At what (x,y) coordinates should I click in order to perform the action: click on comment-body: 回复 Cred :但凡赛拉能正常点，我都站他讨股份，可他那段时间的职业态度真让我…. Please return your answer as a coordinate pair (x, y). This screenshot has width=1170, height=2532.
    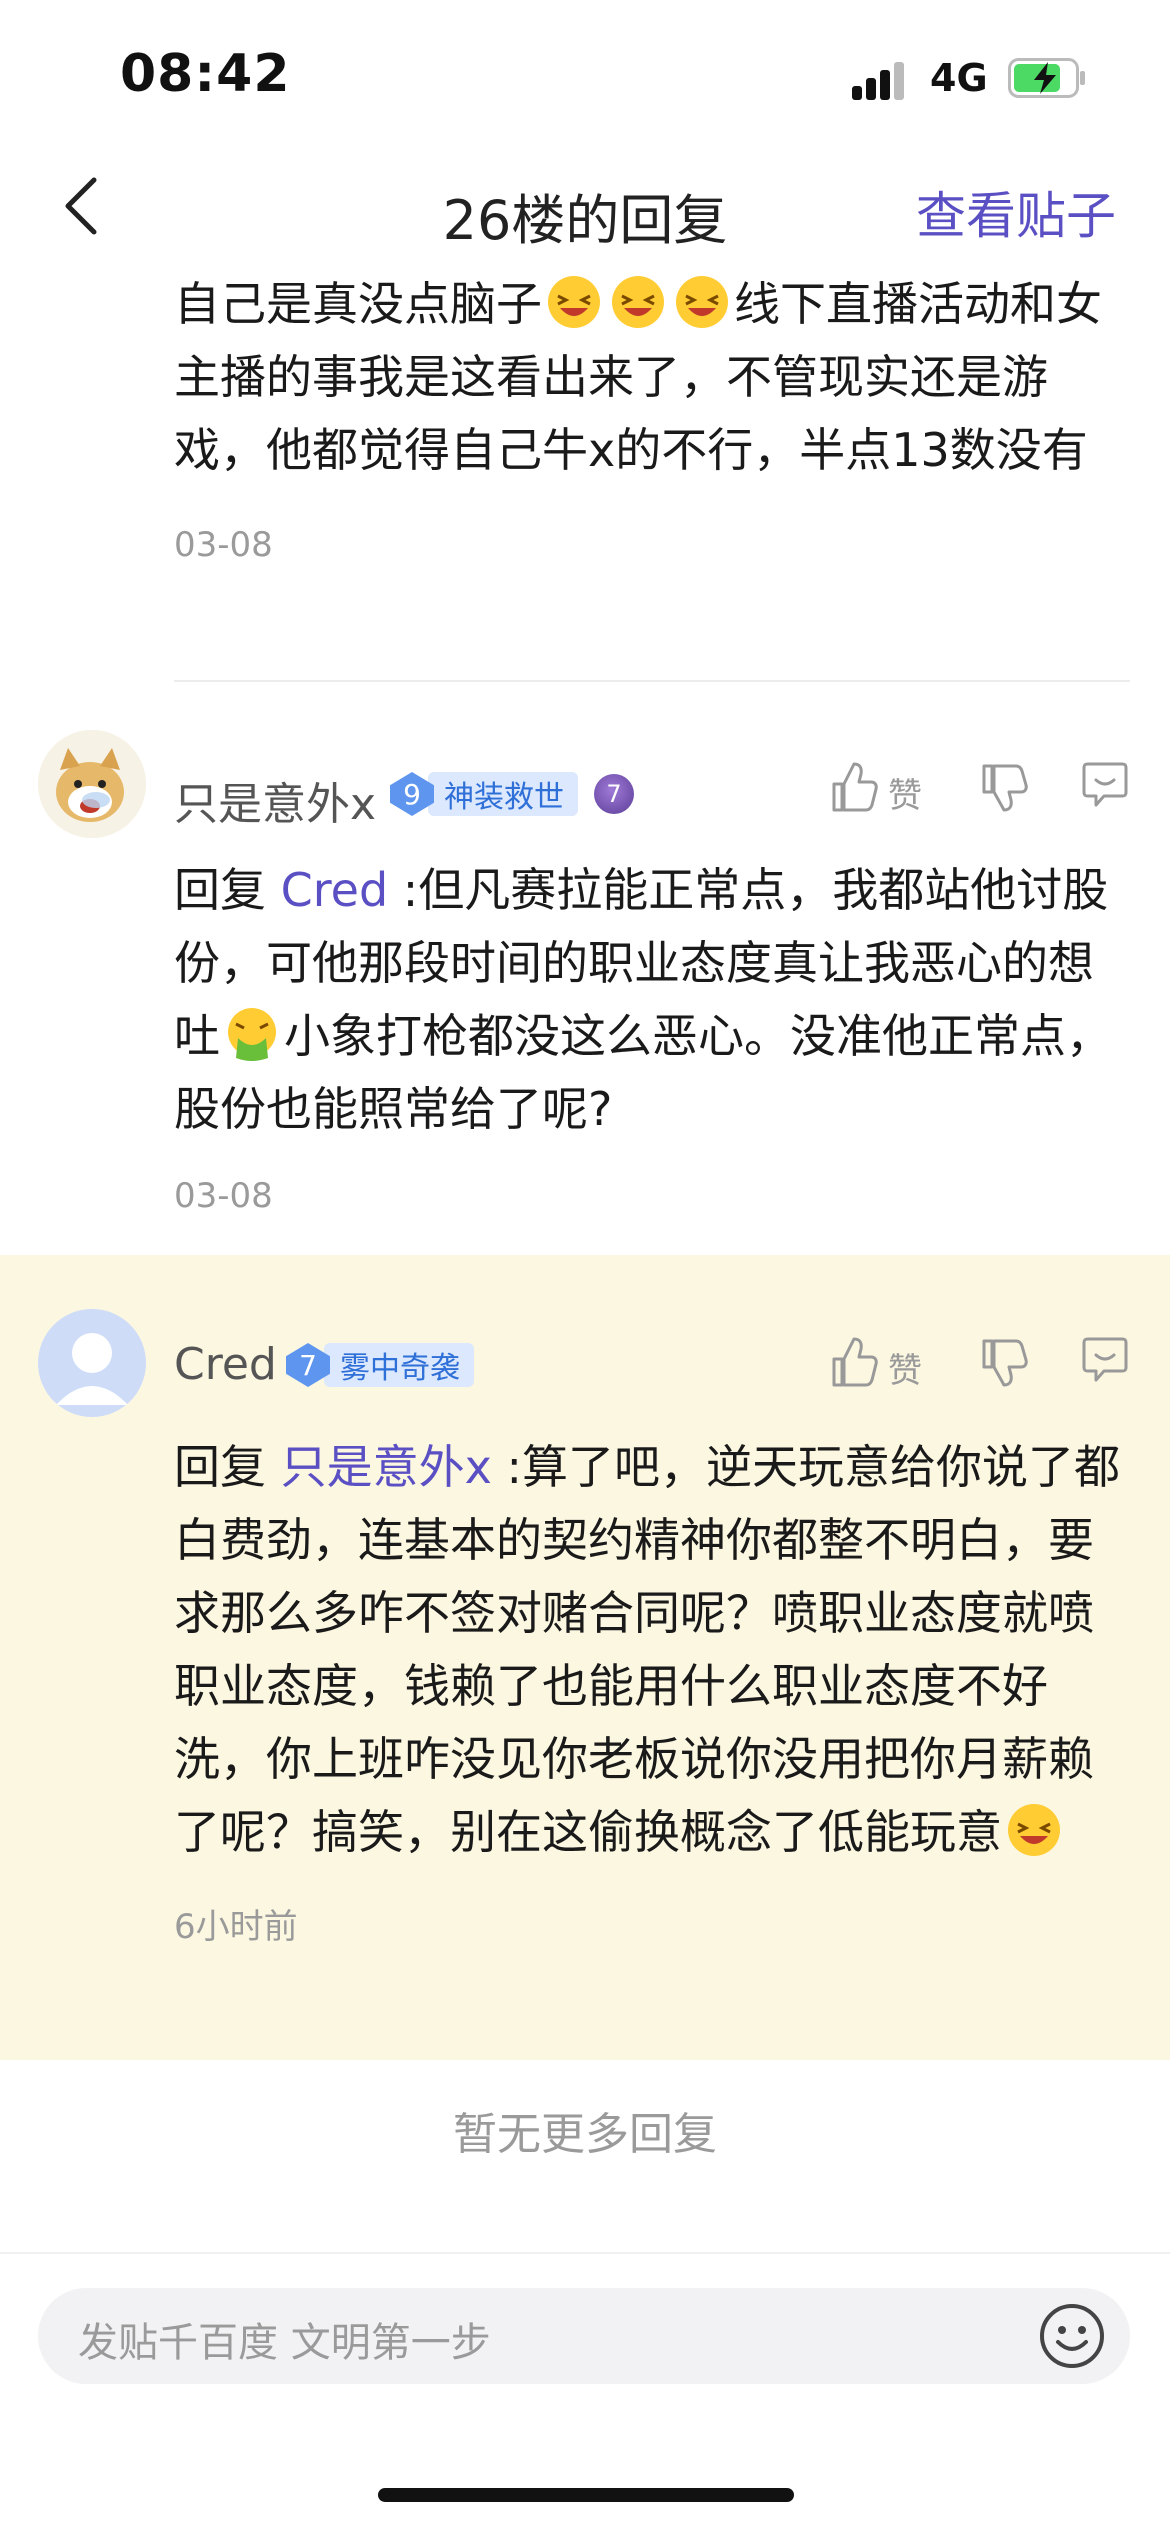
    Looking at the image, I should click on (649, 1035).